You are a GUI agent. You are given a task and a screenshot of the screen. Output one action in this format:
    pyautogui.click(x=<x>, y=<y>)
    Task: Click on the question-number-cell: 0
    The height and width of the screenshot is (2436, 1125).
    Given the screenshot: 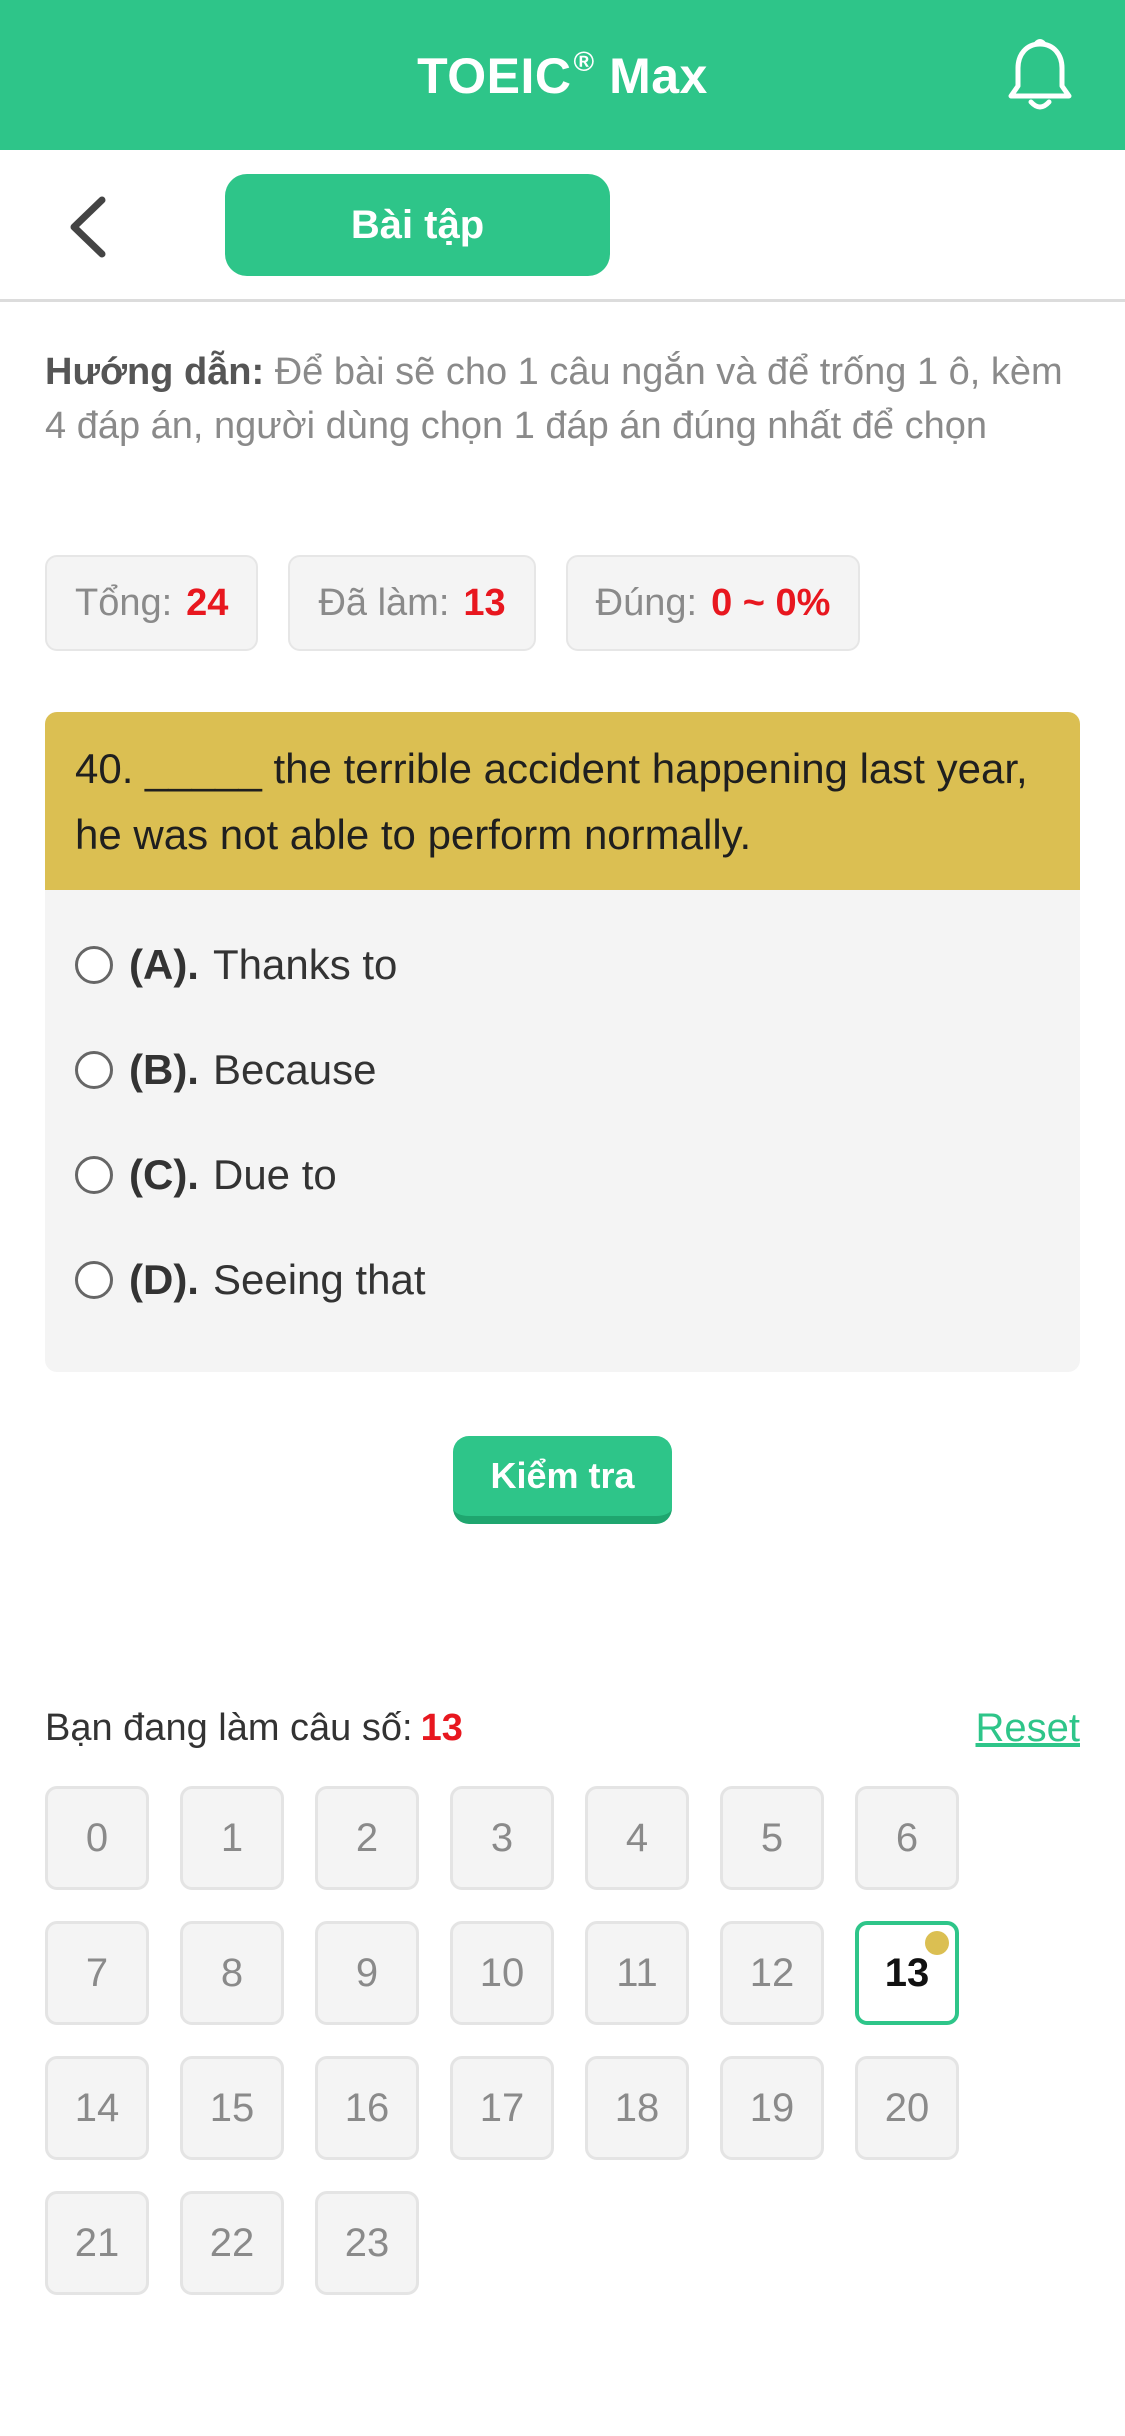 What is the action you would take?
    pyautogui.click(x=97, y=1838)
    